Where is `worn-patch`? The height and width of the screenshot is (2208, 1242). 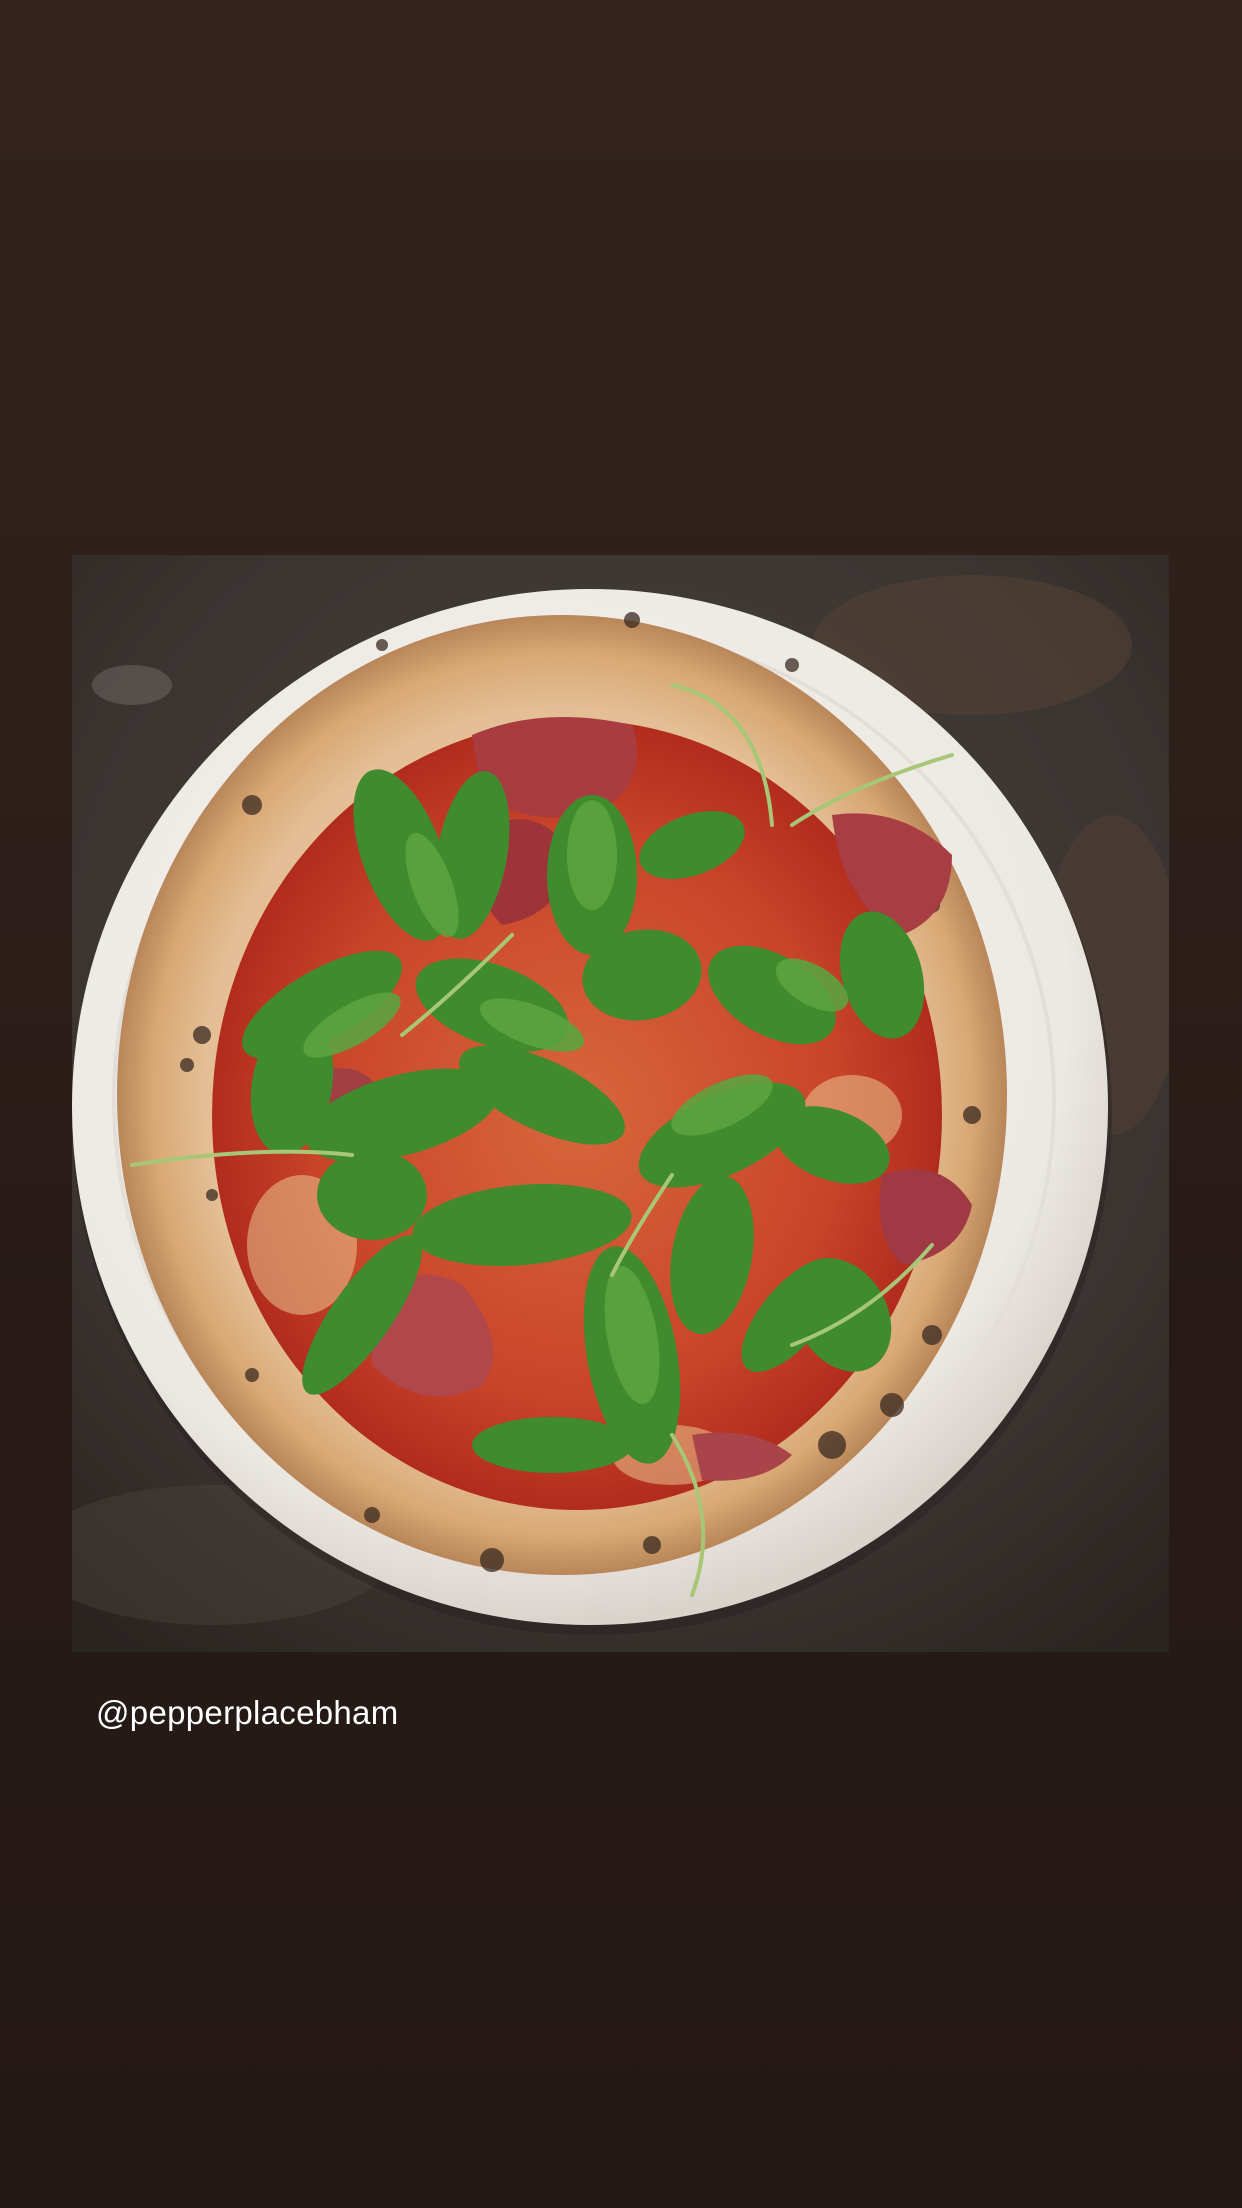 worn-patch is located at coordinates (132, 685).